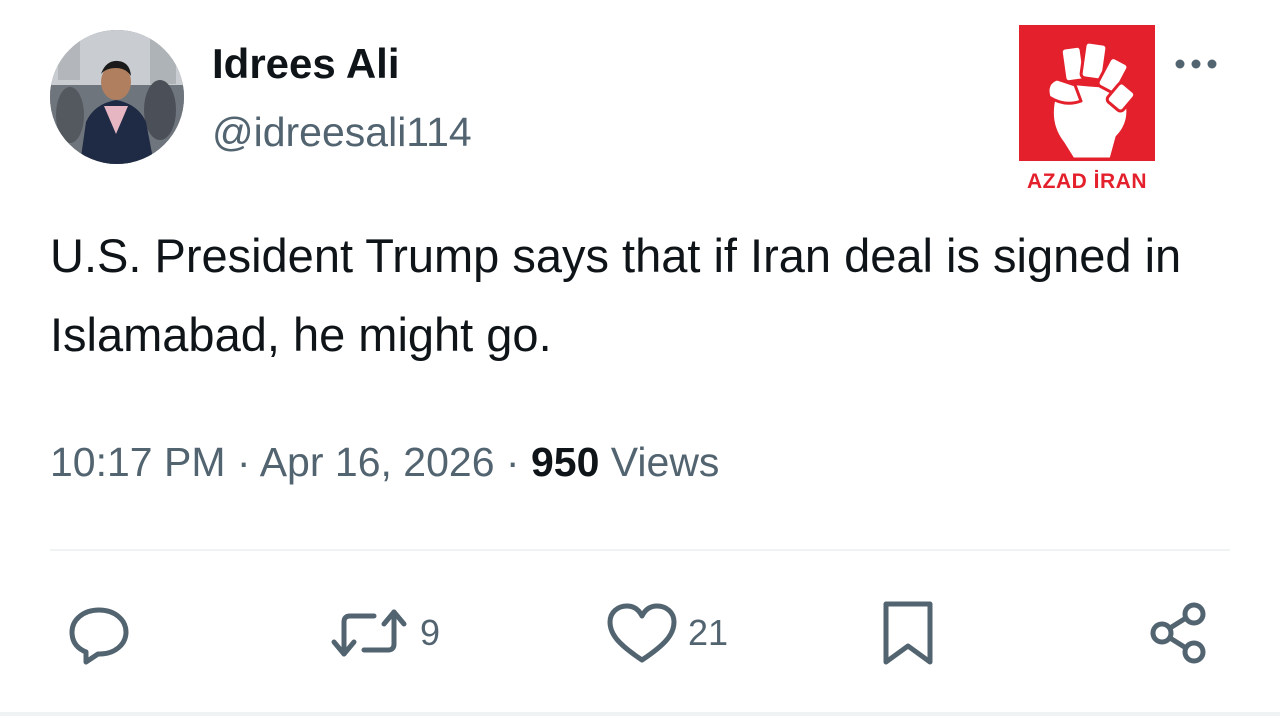 The width and height of the screenshot is (1280, 716). What do you see at coordinates (369, 633) in the screenshot?
I see `retweet-icon` at bounding box center [369, 633].